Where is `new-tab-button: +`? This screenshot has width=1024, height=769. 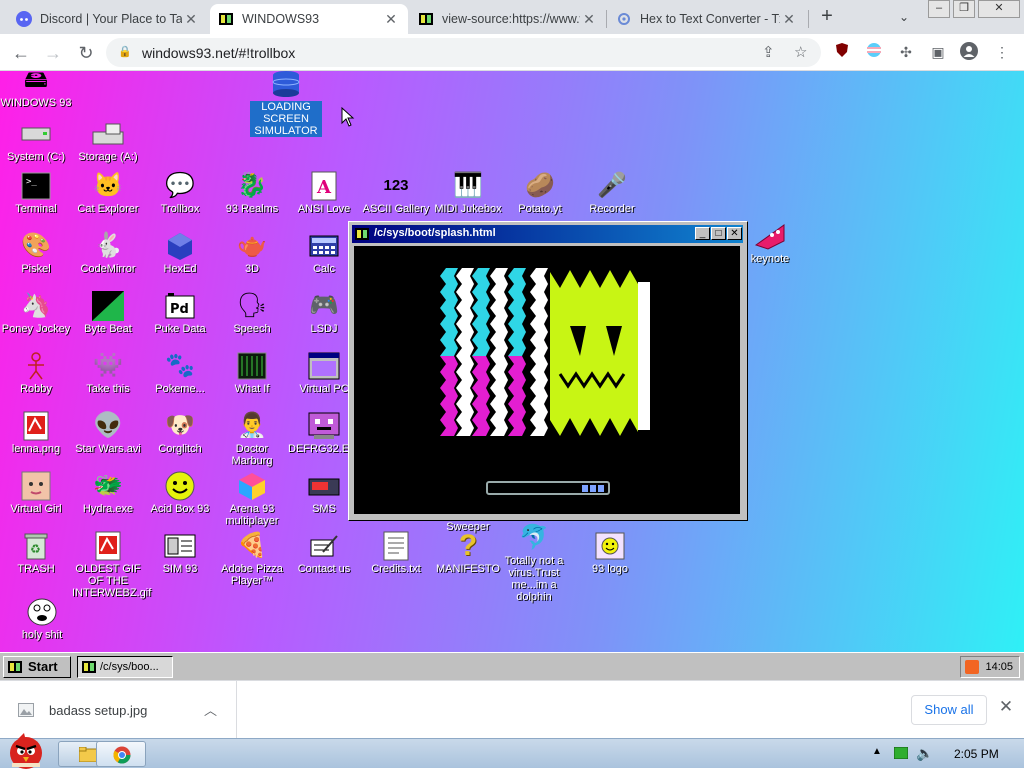 new-tab-button: + is located at coordinates (827, 17).